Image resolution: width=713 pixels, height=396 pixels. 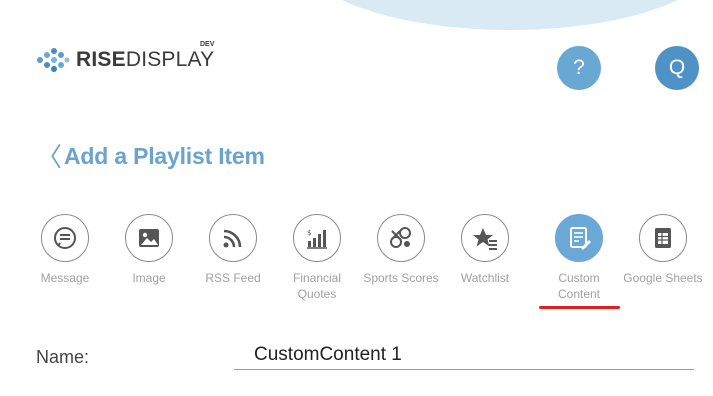 I want to click on item-type-label: RSS Feed, so click(x=233, y=278).